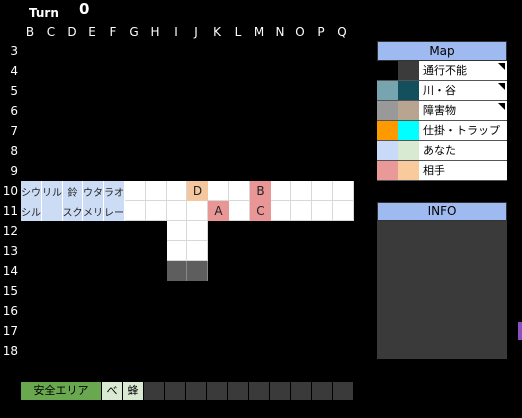  Describe the element at coordinates (177, 211) in the screenshot. I see `board-cell-i11` at that location.